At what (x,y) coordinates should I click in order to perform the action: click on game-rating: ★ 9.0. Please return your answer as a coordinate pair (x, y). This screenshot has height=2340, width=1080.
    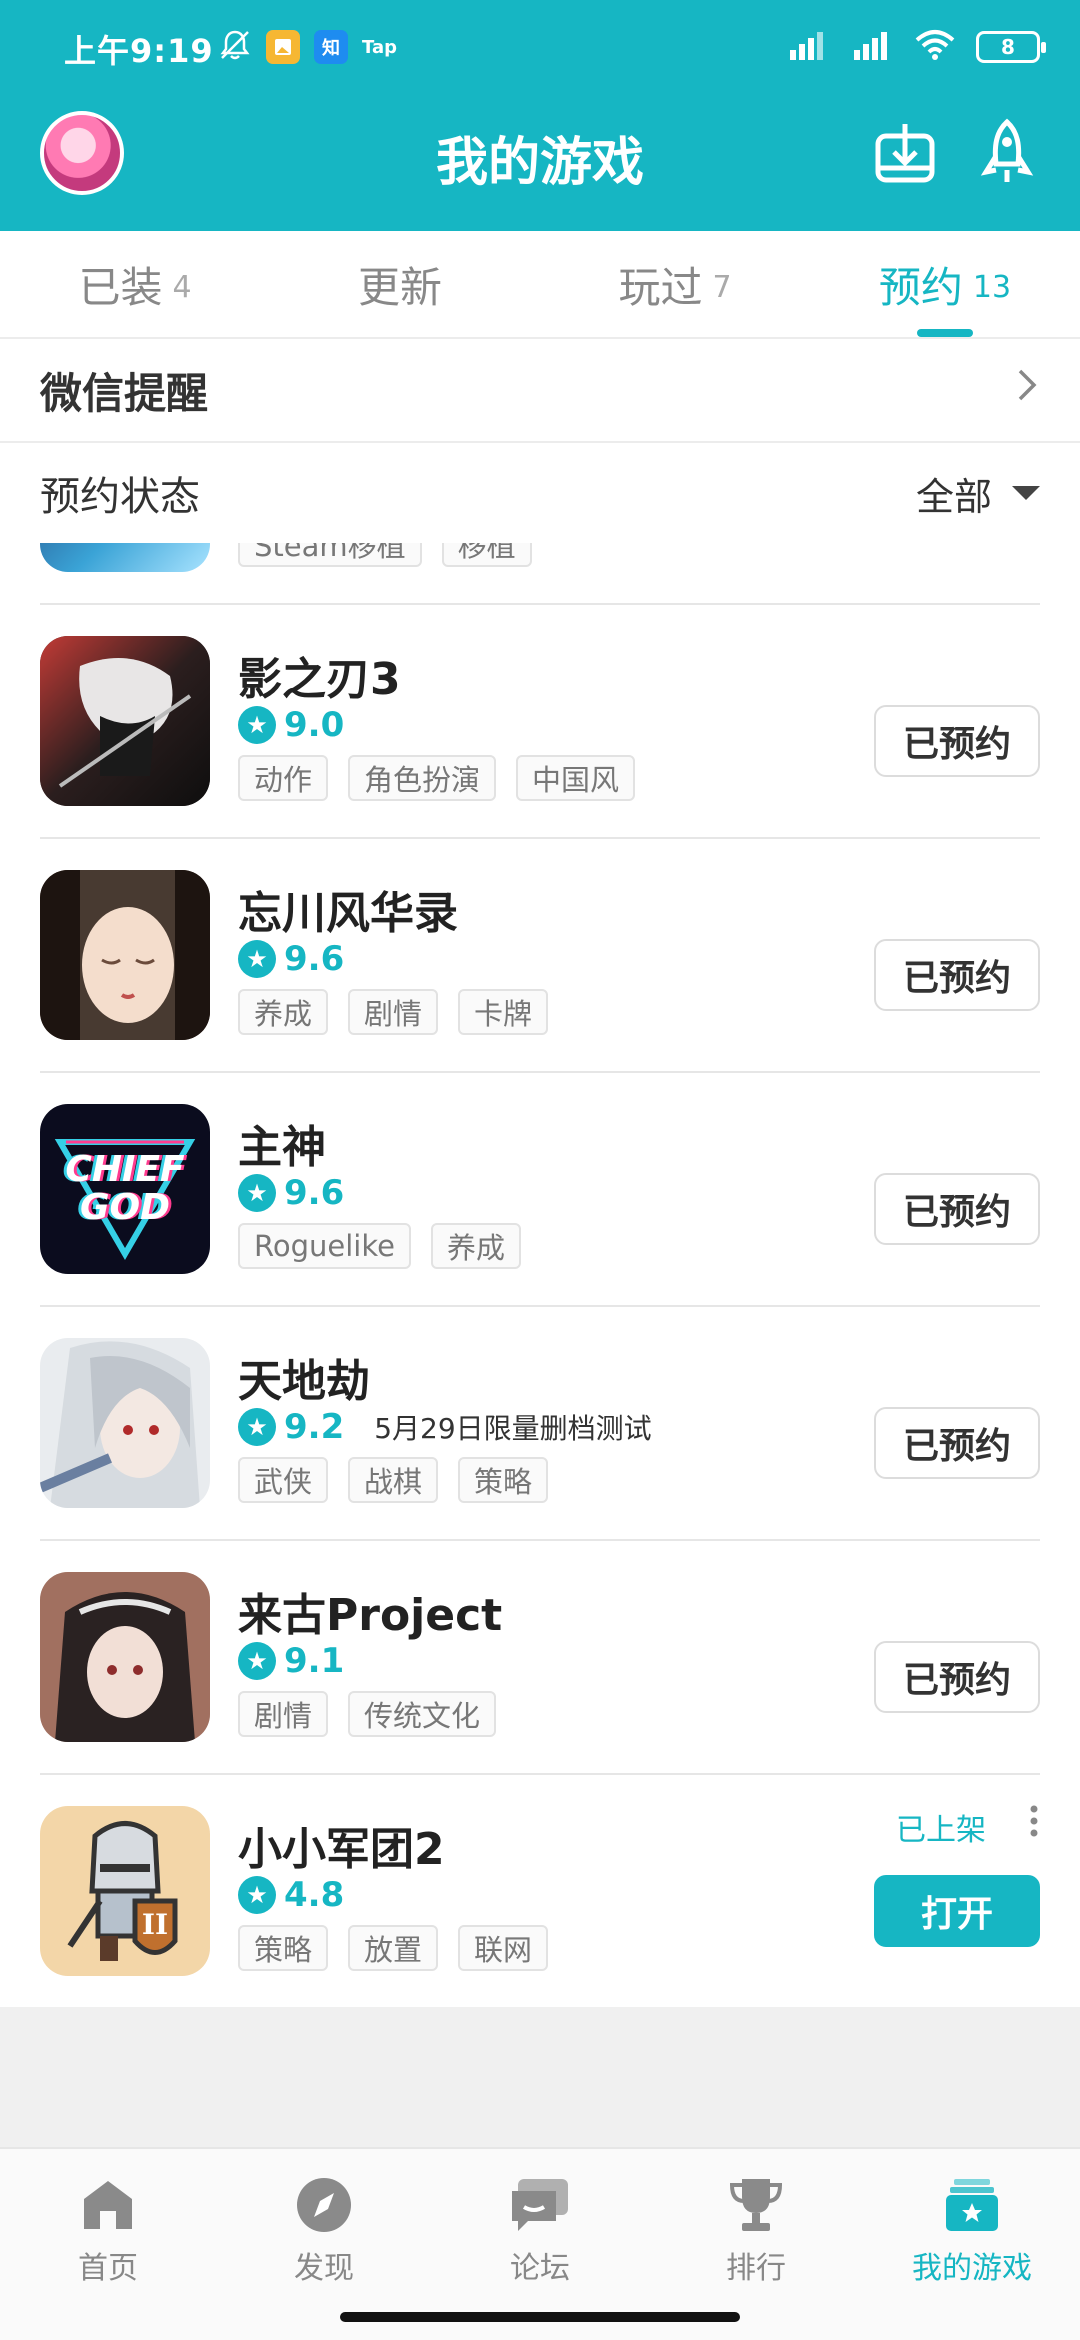
    Looking at the image, I should click on (291, 725).